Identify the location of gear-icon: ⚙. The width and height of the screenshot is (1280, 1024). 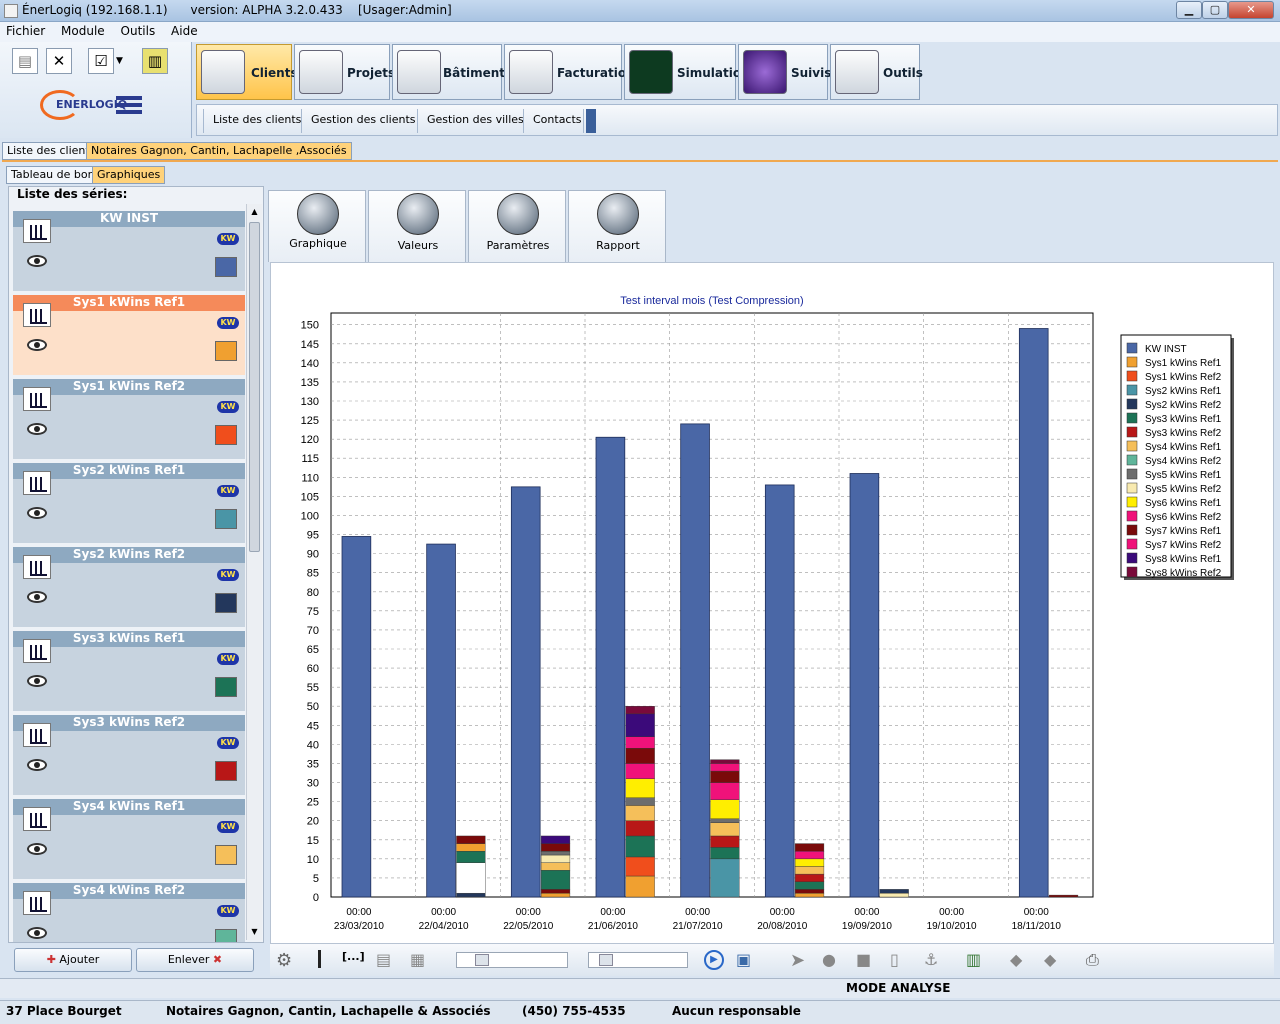
(286, 960).